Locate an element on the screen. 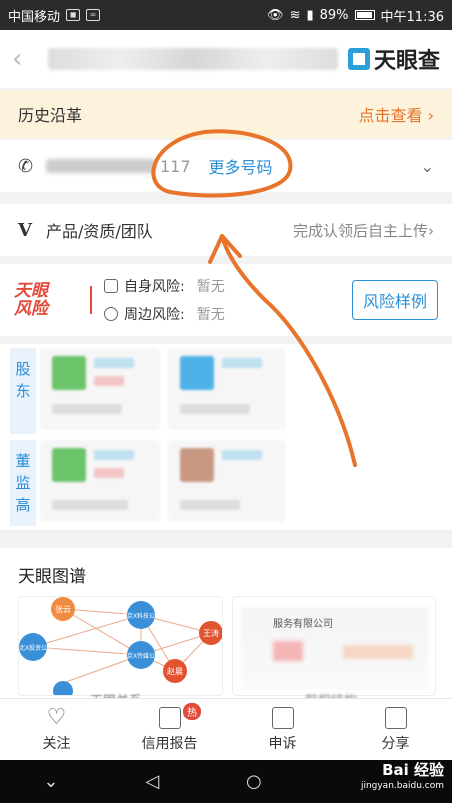 The width and height of the screenshot is (452, 803). graph-node is located at coordinates (63, 688).